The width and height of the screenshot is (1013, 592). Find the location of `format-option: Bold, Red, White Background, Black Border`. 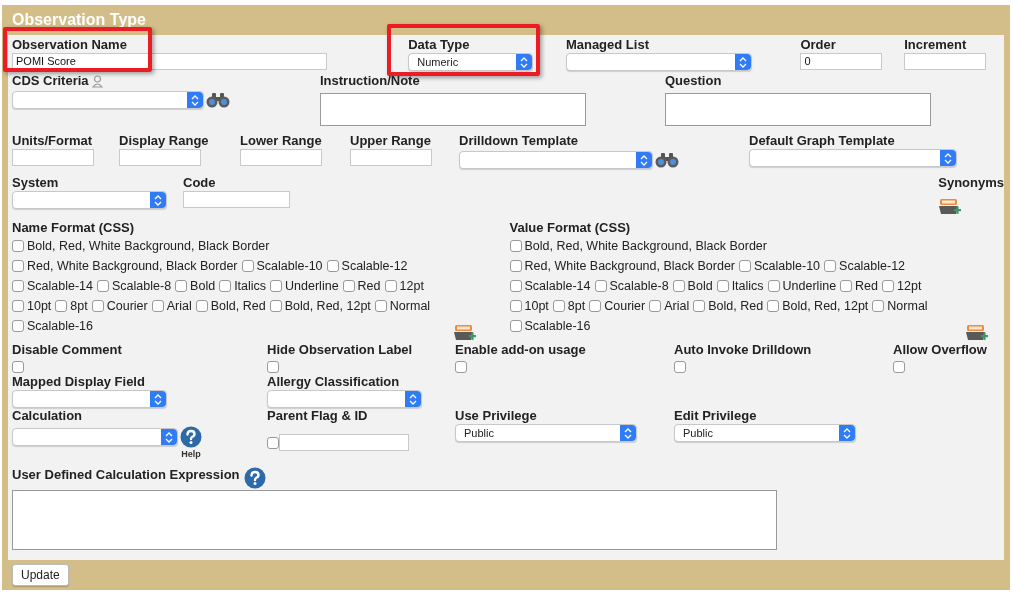

format-option: Bold, Red, White Background, Black Border is located at coordinates (645, 246).